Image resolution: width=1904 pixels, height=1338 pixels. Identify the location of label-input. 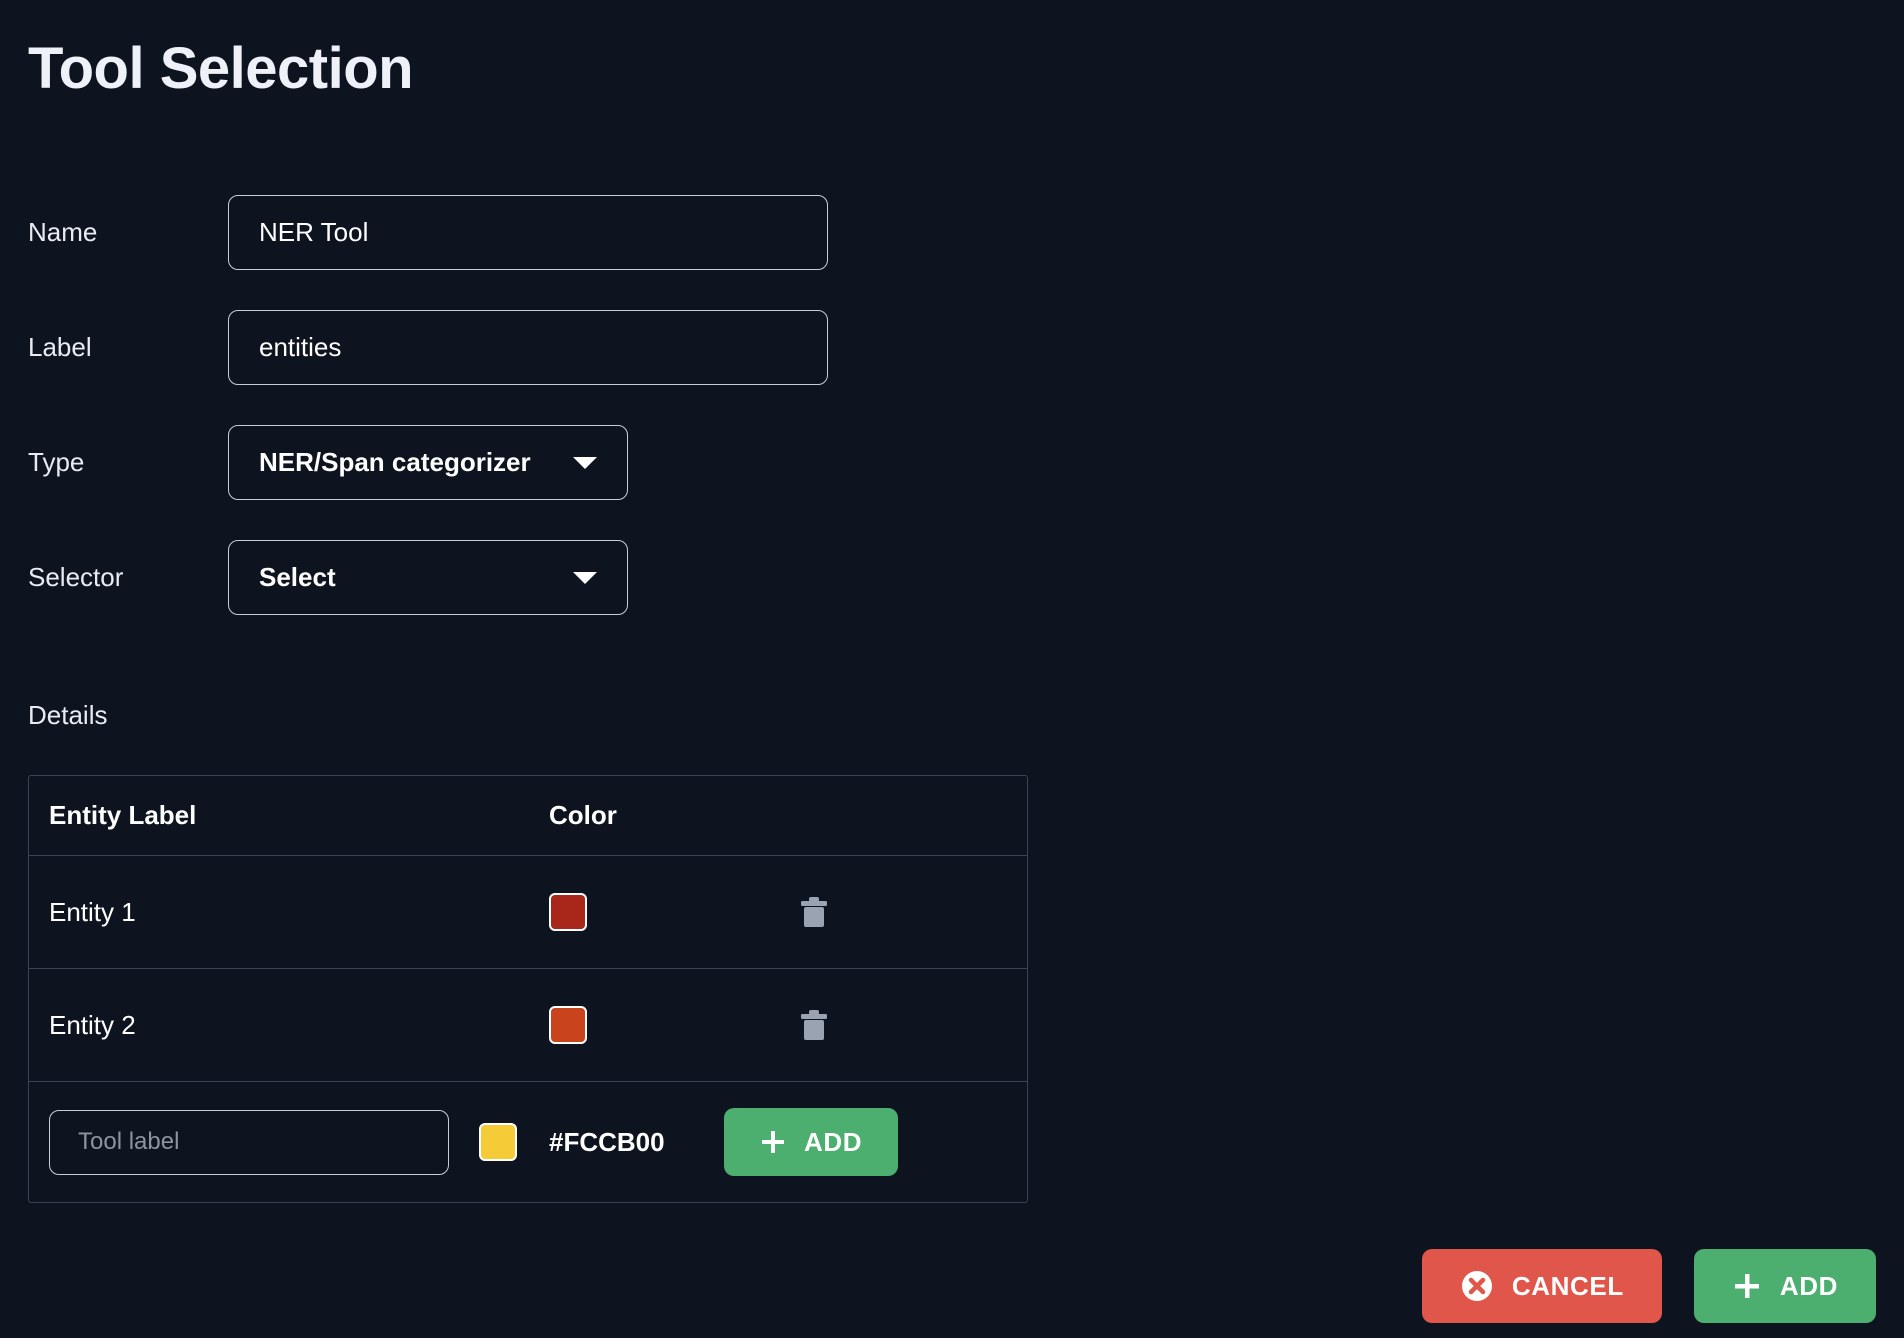
(528, 347).